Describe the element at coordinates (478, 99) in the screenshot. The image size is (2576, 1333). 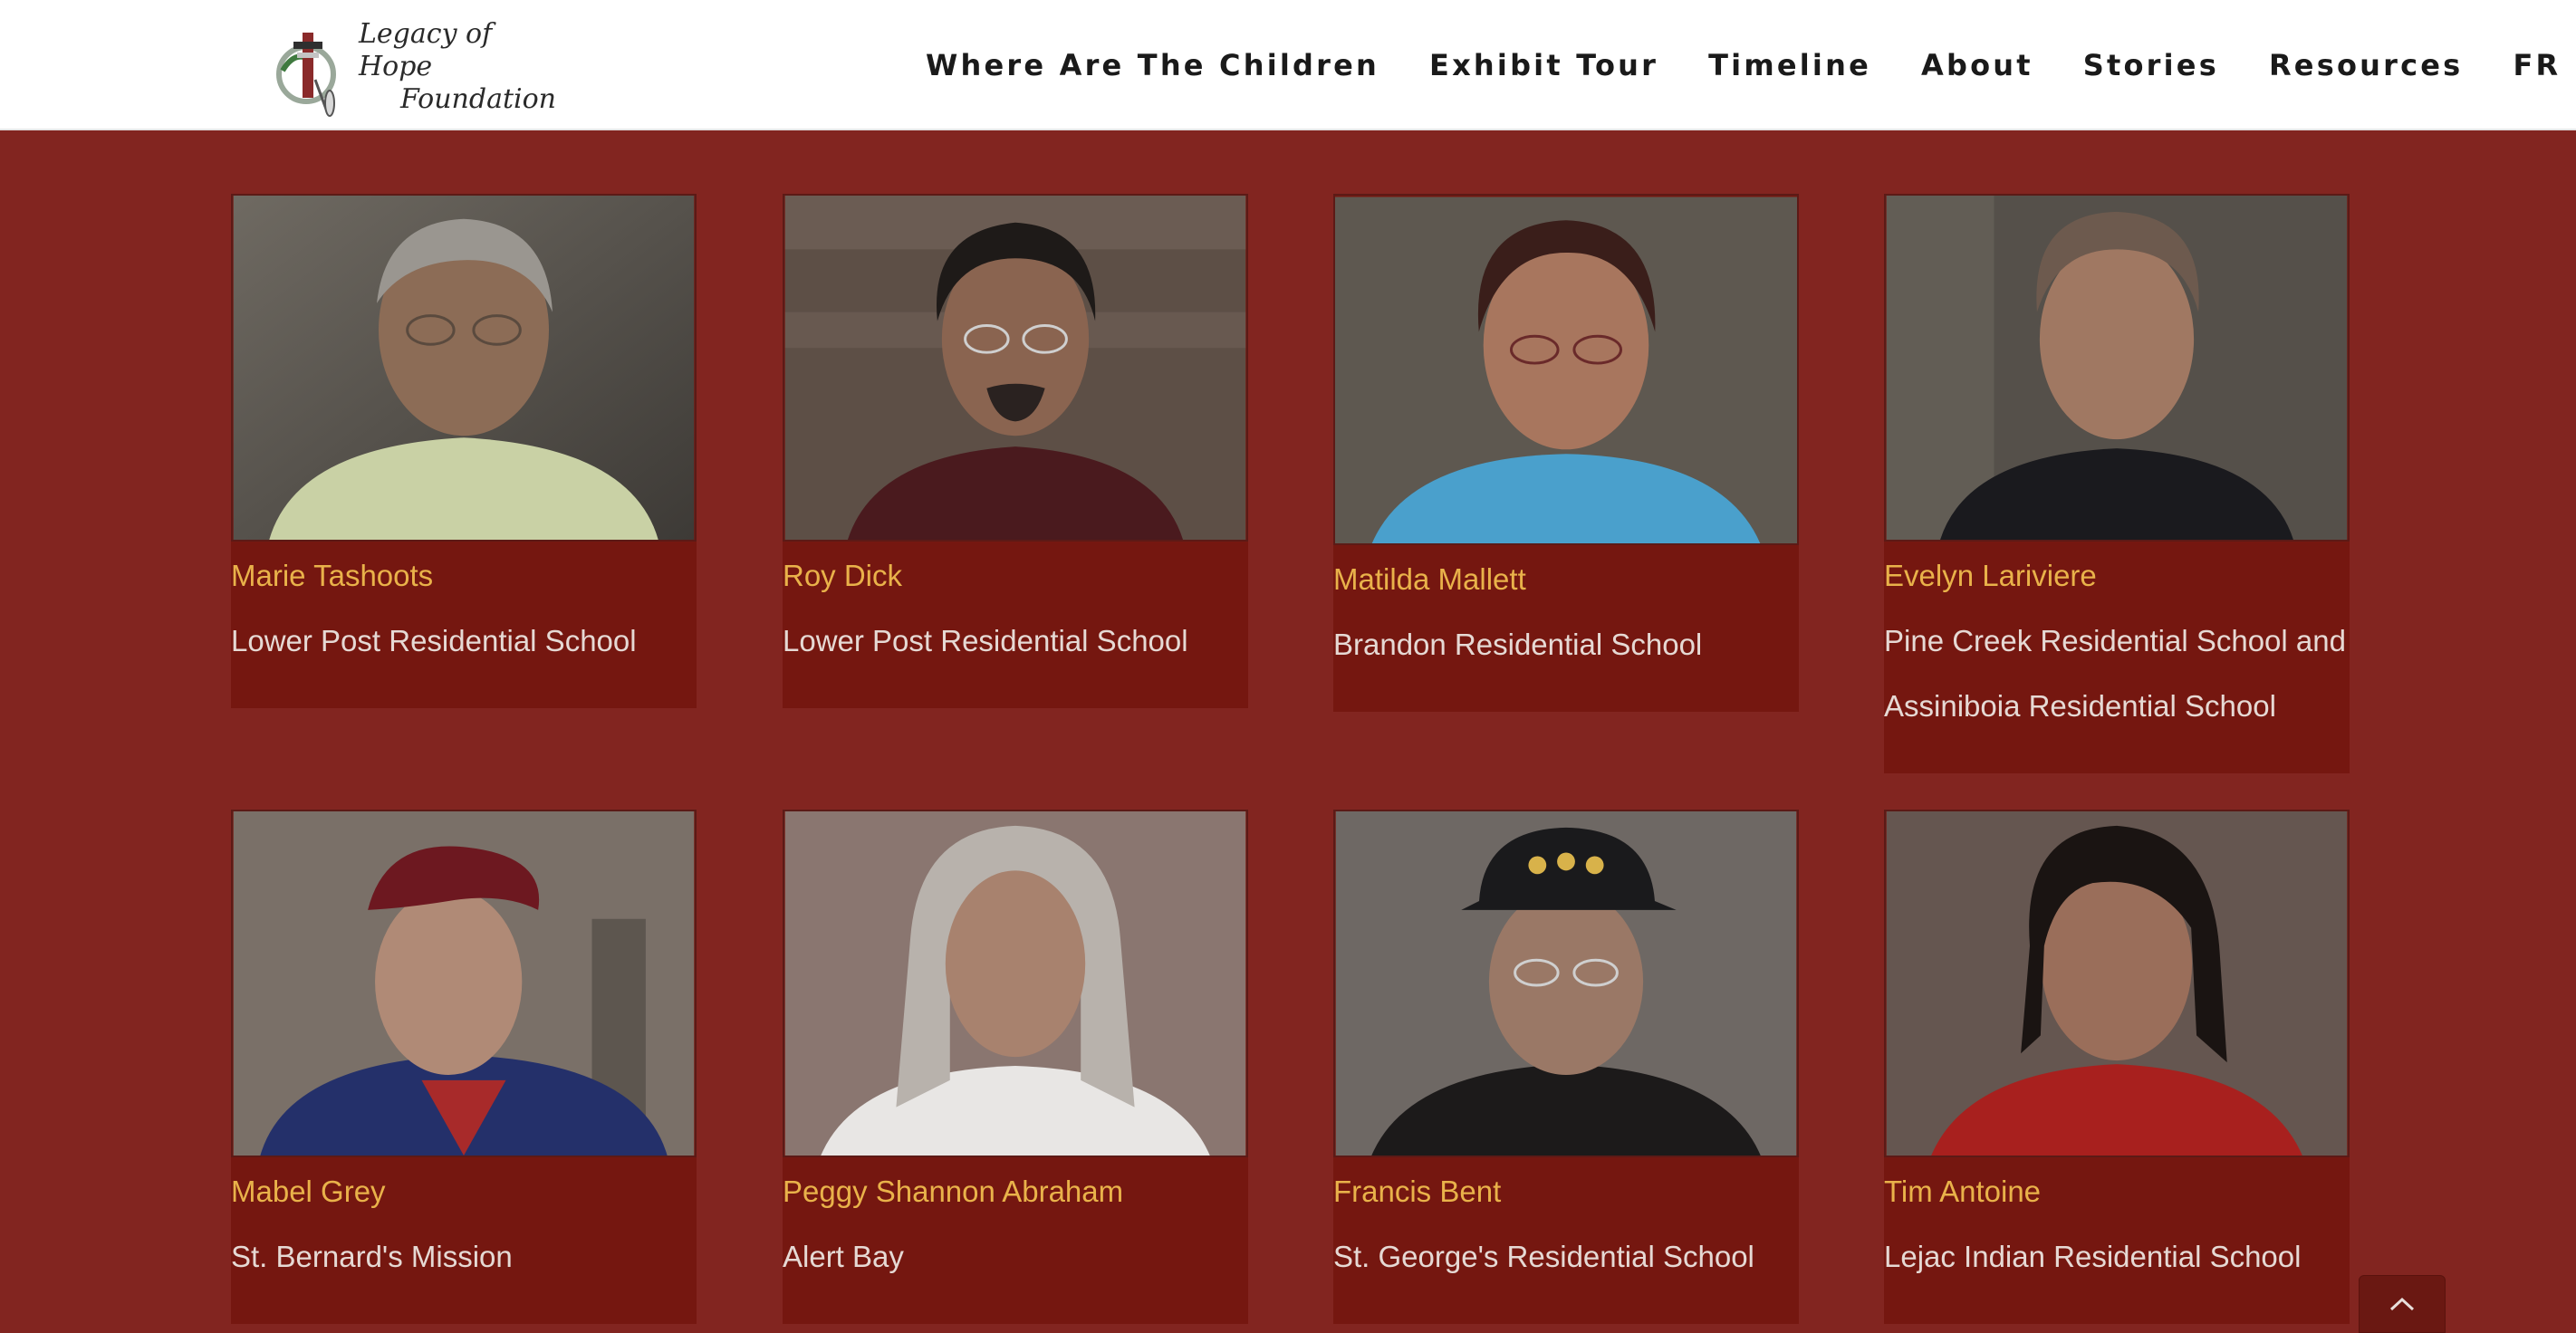
I see `logo-line-2: Foundation` at that location.